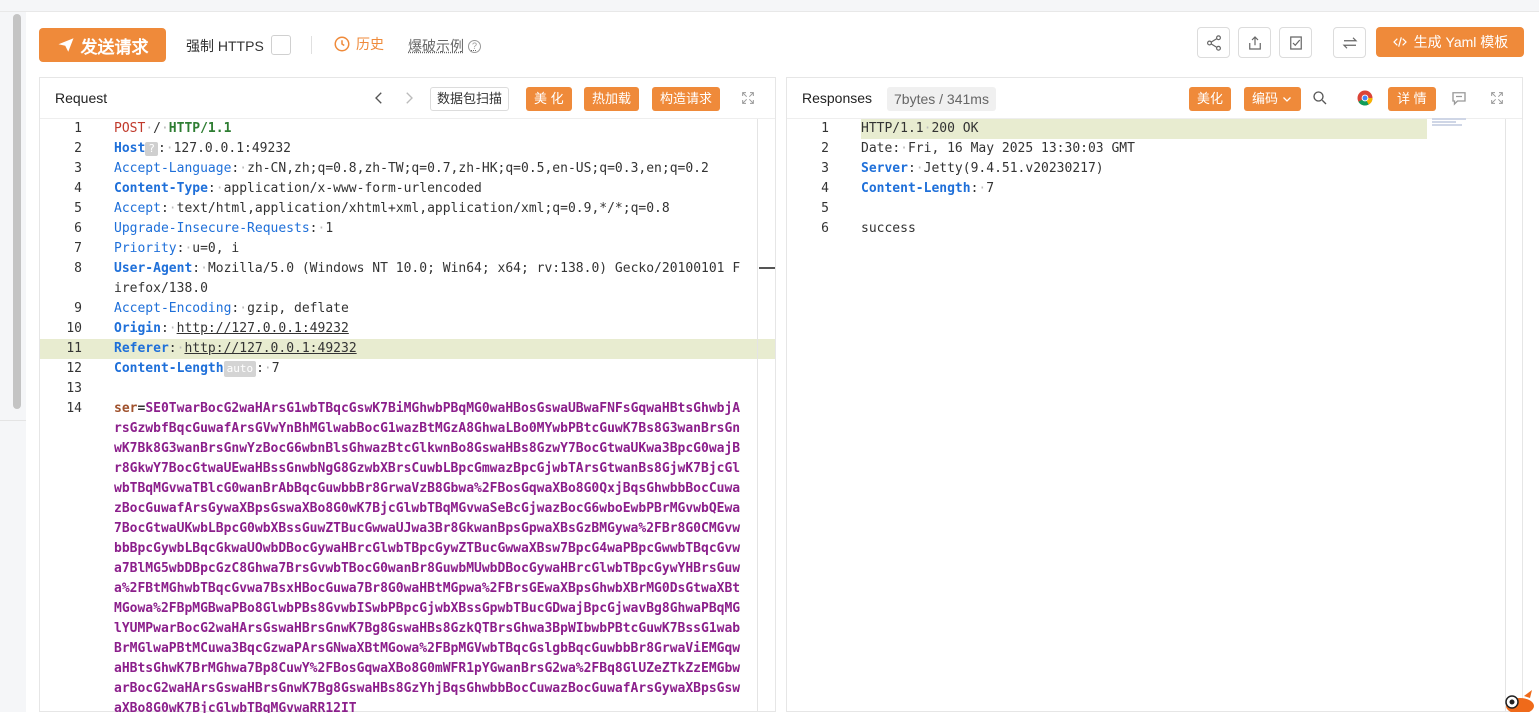 The width and height of the screenshot is (1539, 713). Describe the element at coordinates (990, 188) in the screenshot. I see `header-value: 7` at that location.